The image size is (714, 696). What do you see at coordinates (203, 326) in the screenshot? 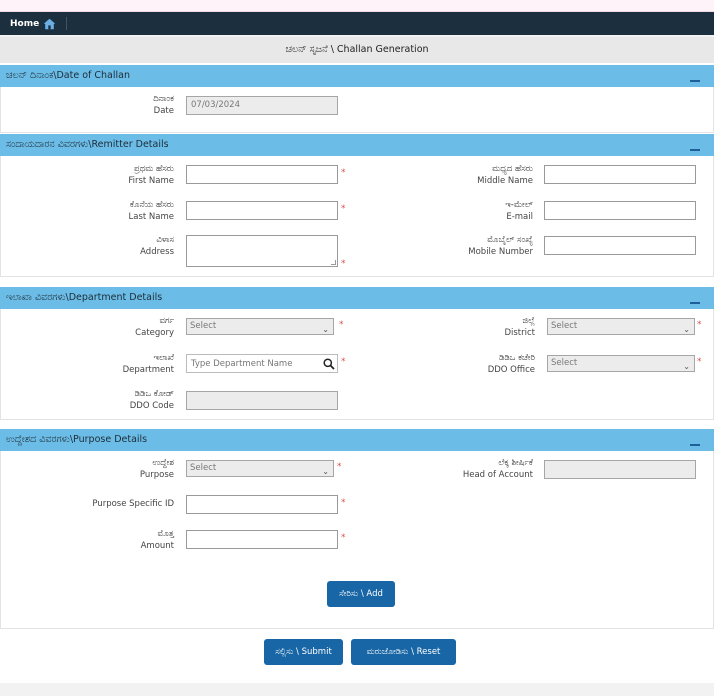
I see `category-select-value: Select` at bounding box center [203, 326].